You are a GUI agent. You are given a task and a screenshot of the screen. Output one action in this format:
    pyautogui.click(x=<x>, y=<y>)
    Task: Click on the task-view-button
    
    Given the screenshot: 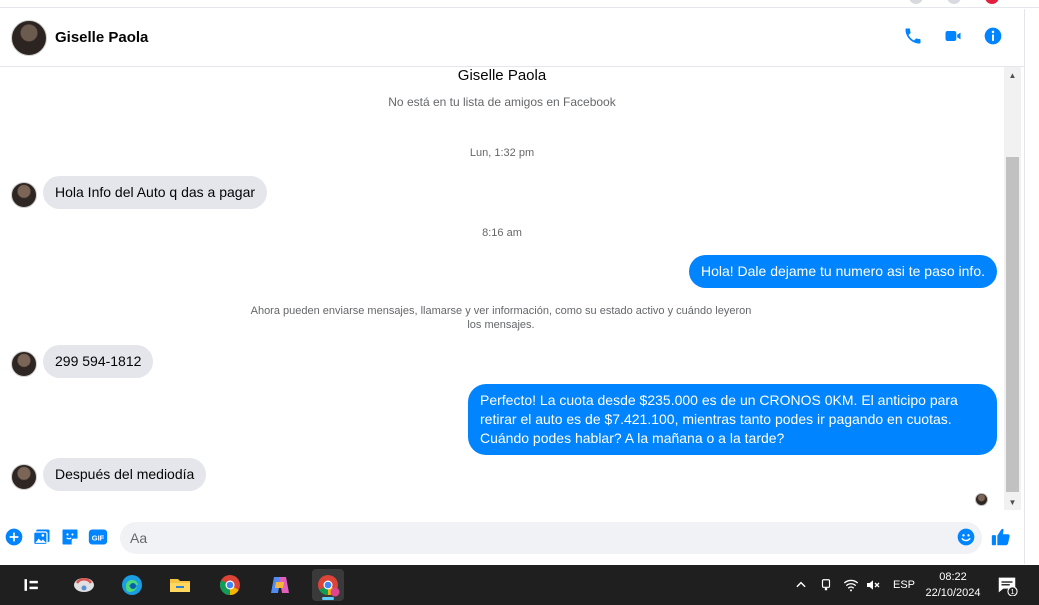 What is the action you would take?
    pyautogui.click(x=32, y=585)
    